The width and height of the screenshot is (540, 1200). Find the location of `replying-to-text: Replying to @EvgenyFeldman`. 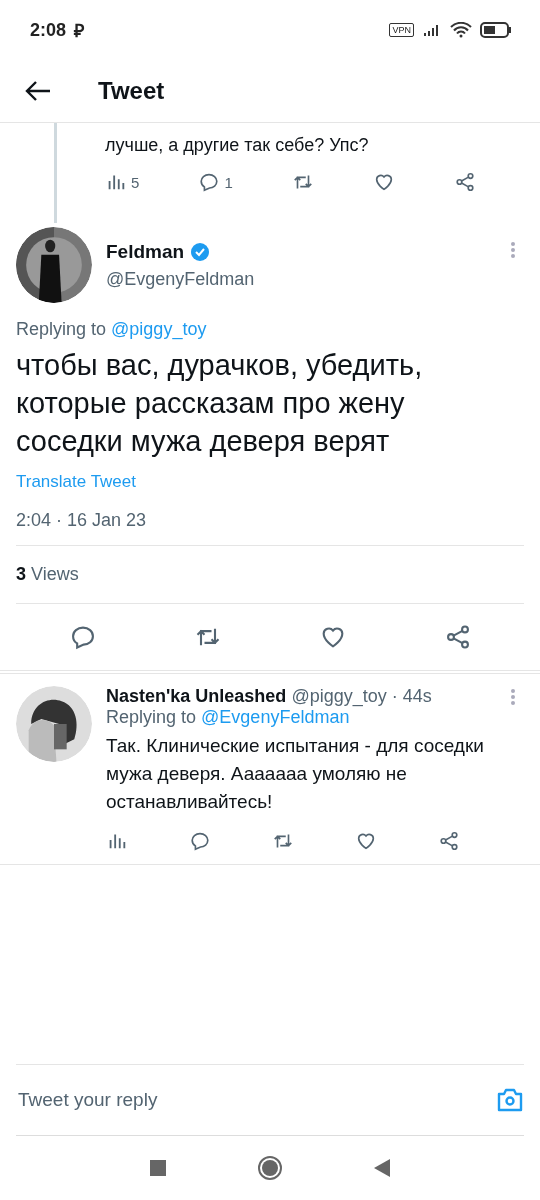

replying-to-text: Replying to @EvgenyFeldman is located at coordinates (228, 717).